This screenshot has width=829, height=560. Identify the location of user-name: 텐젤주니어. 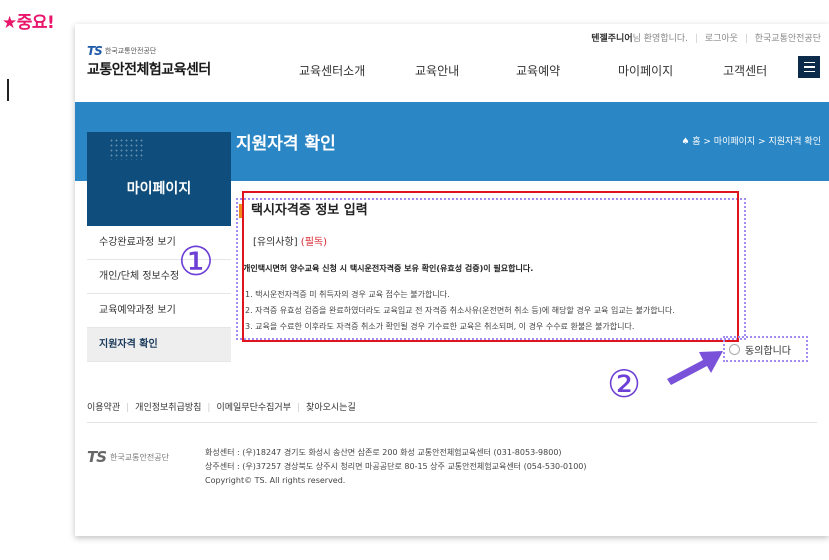
(612, 39).